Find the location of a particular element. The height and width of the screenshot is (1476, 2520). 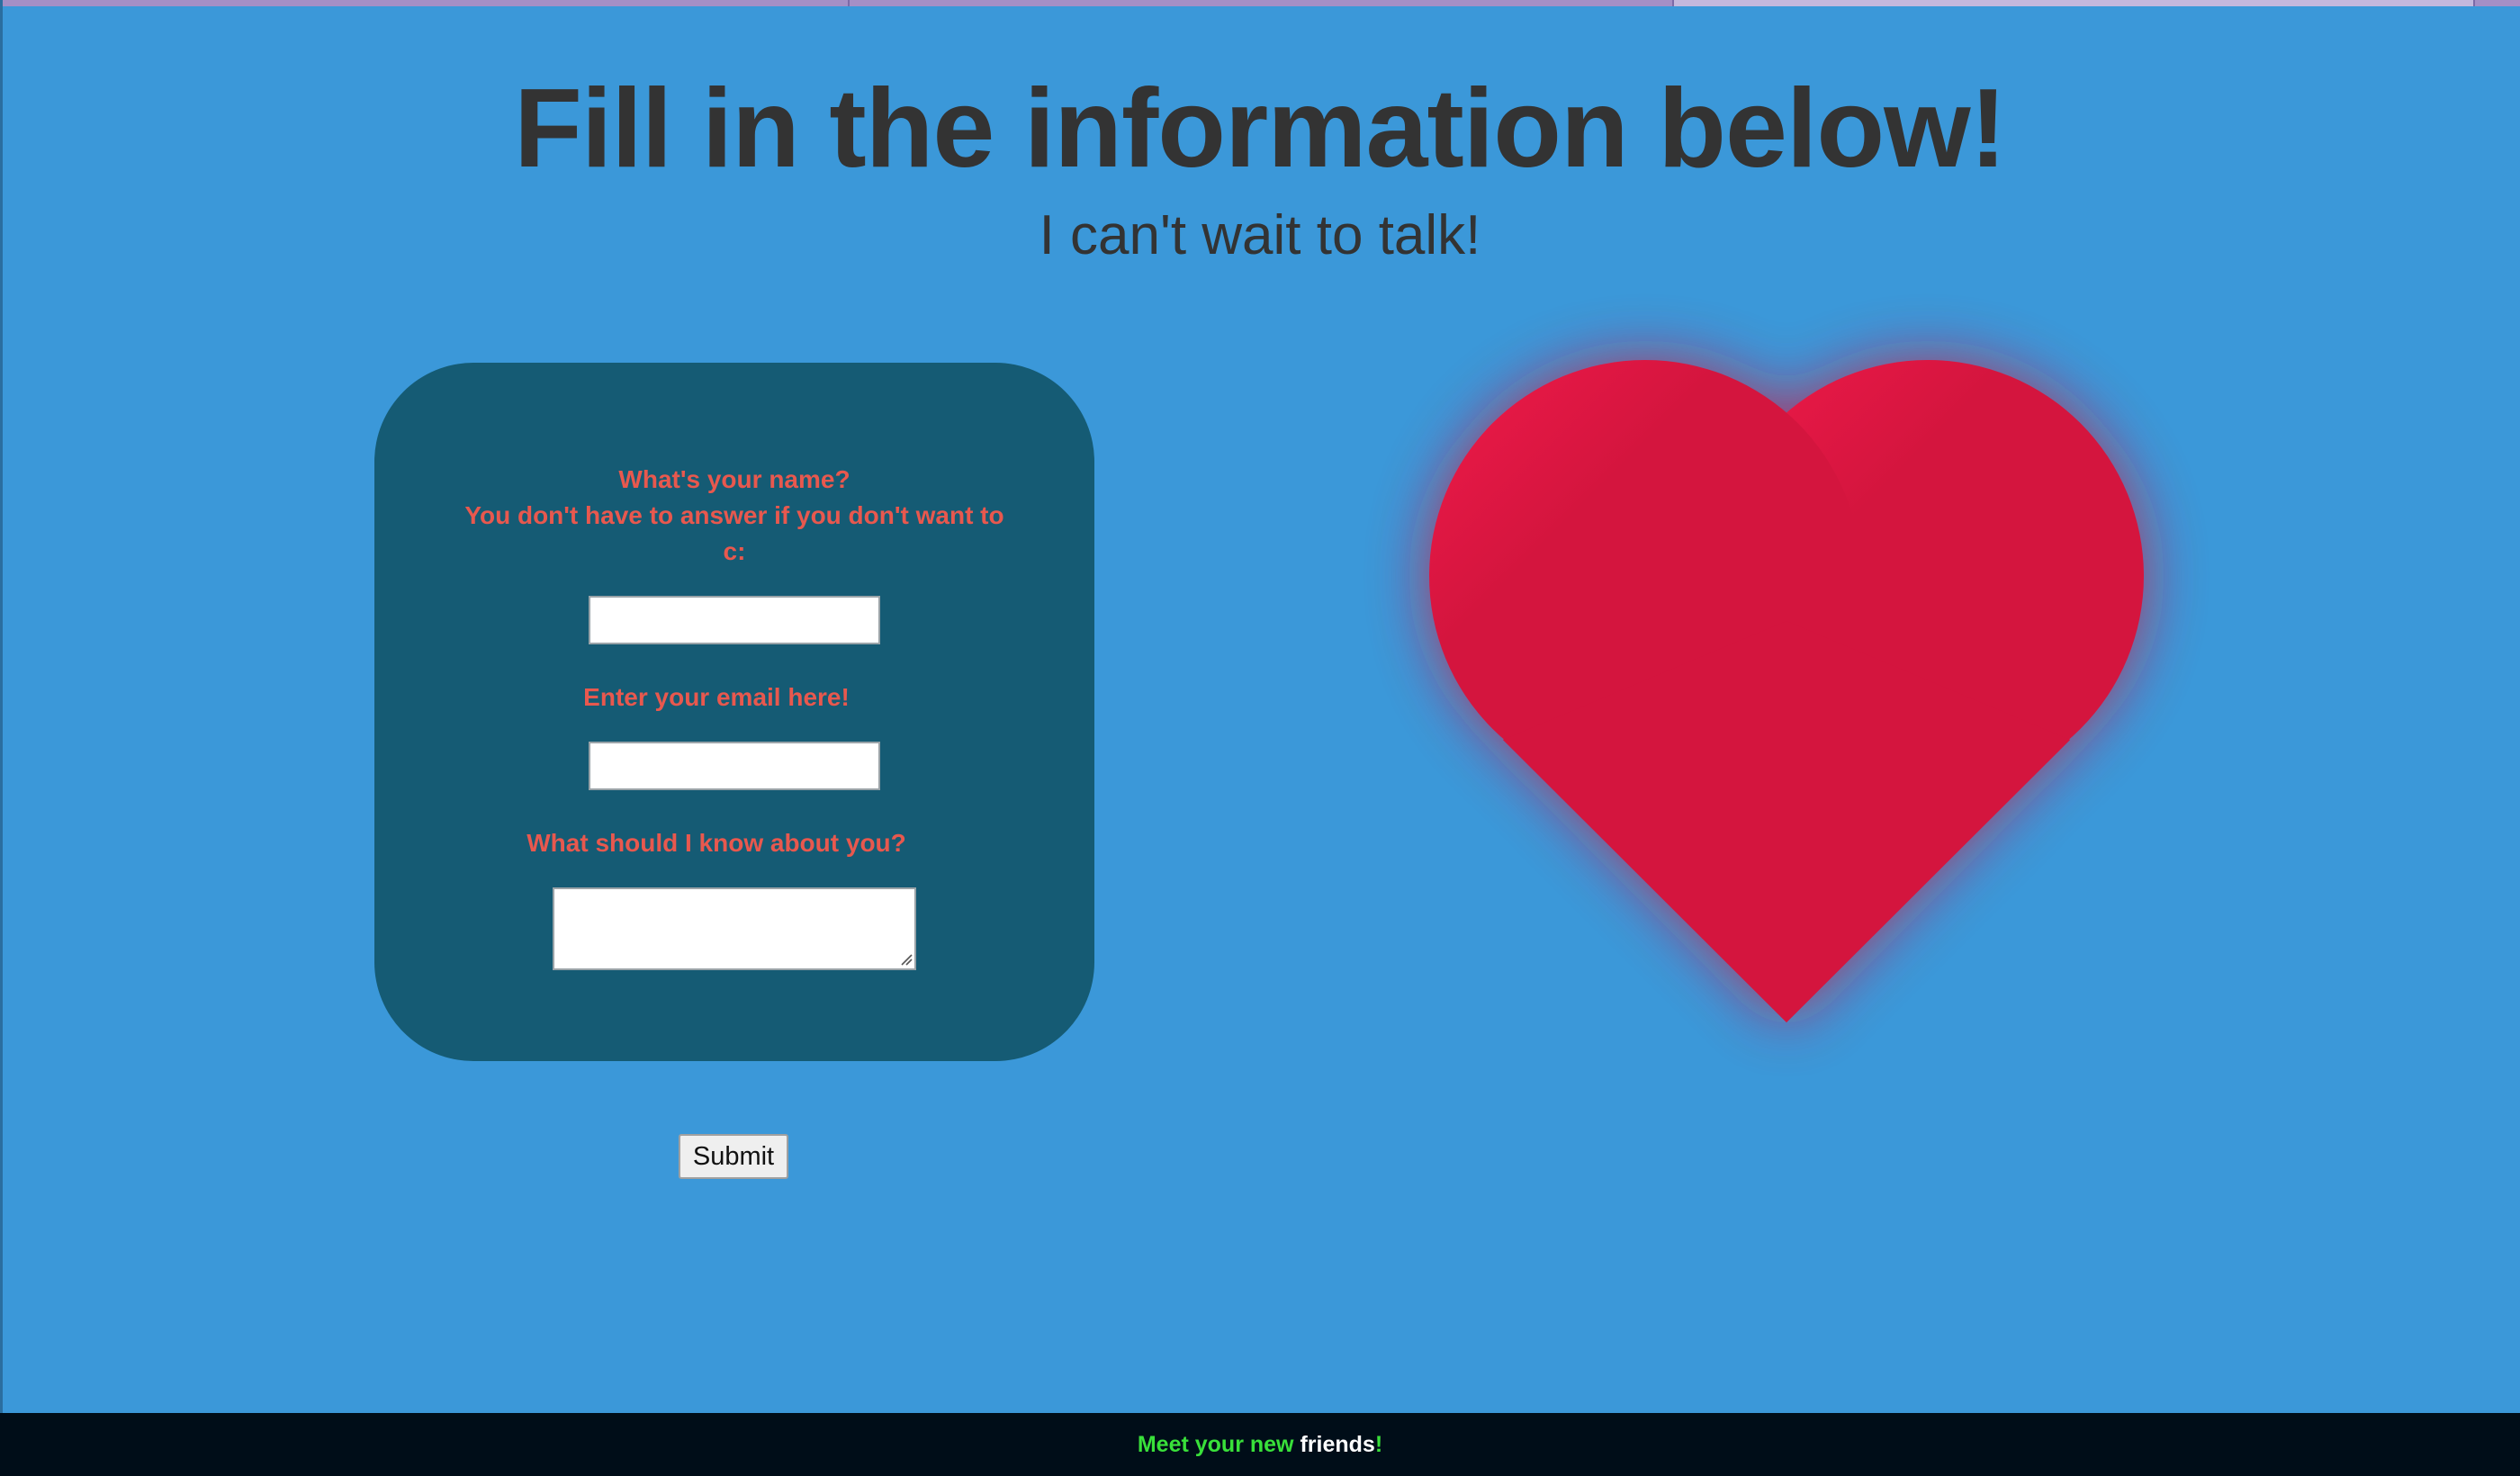

resize-grip-icon is located at coordinates (907, 959).